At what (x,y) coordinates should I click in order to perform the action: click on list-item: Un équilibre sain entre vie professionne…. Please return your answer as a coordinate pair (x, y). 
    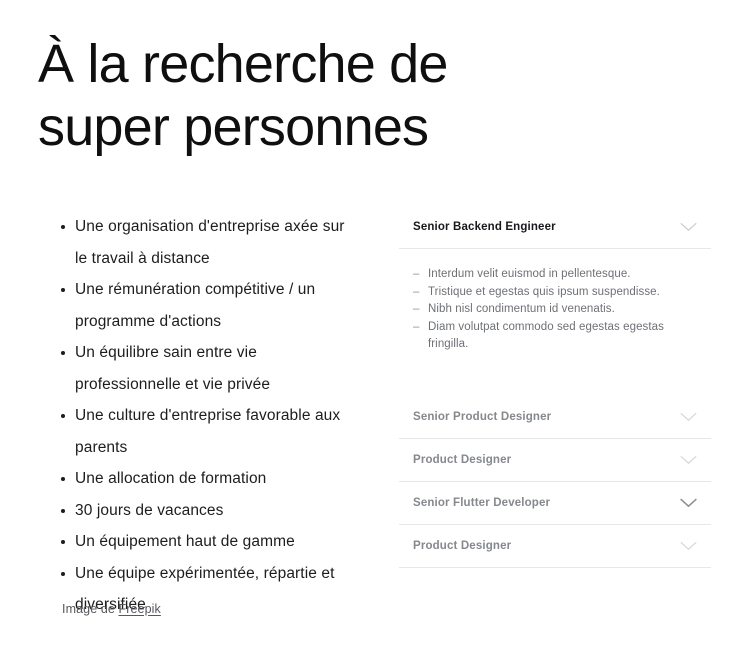
    Looking at the image, I should click on (207, 368).